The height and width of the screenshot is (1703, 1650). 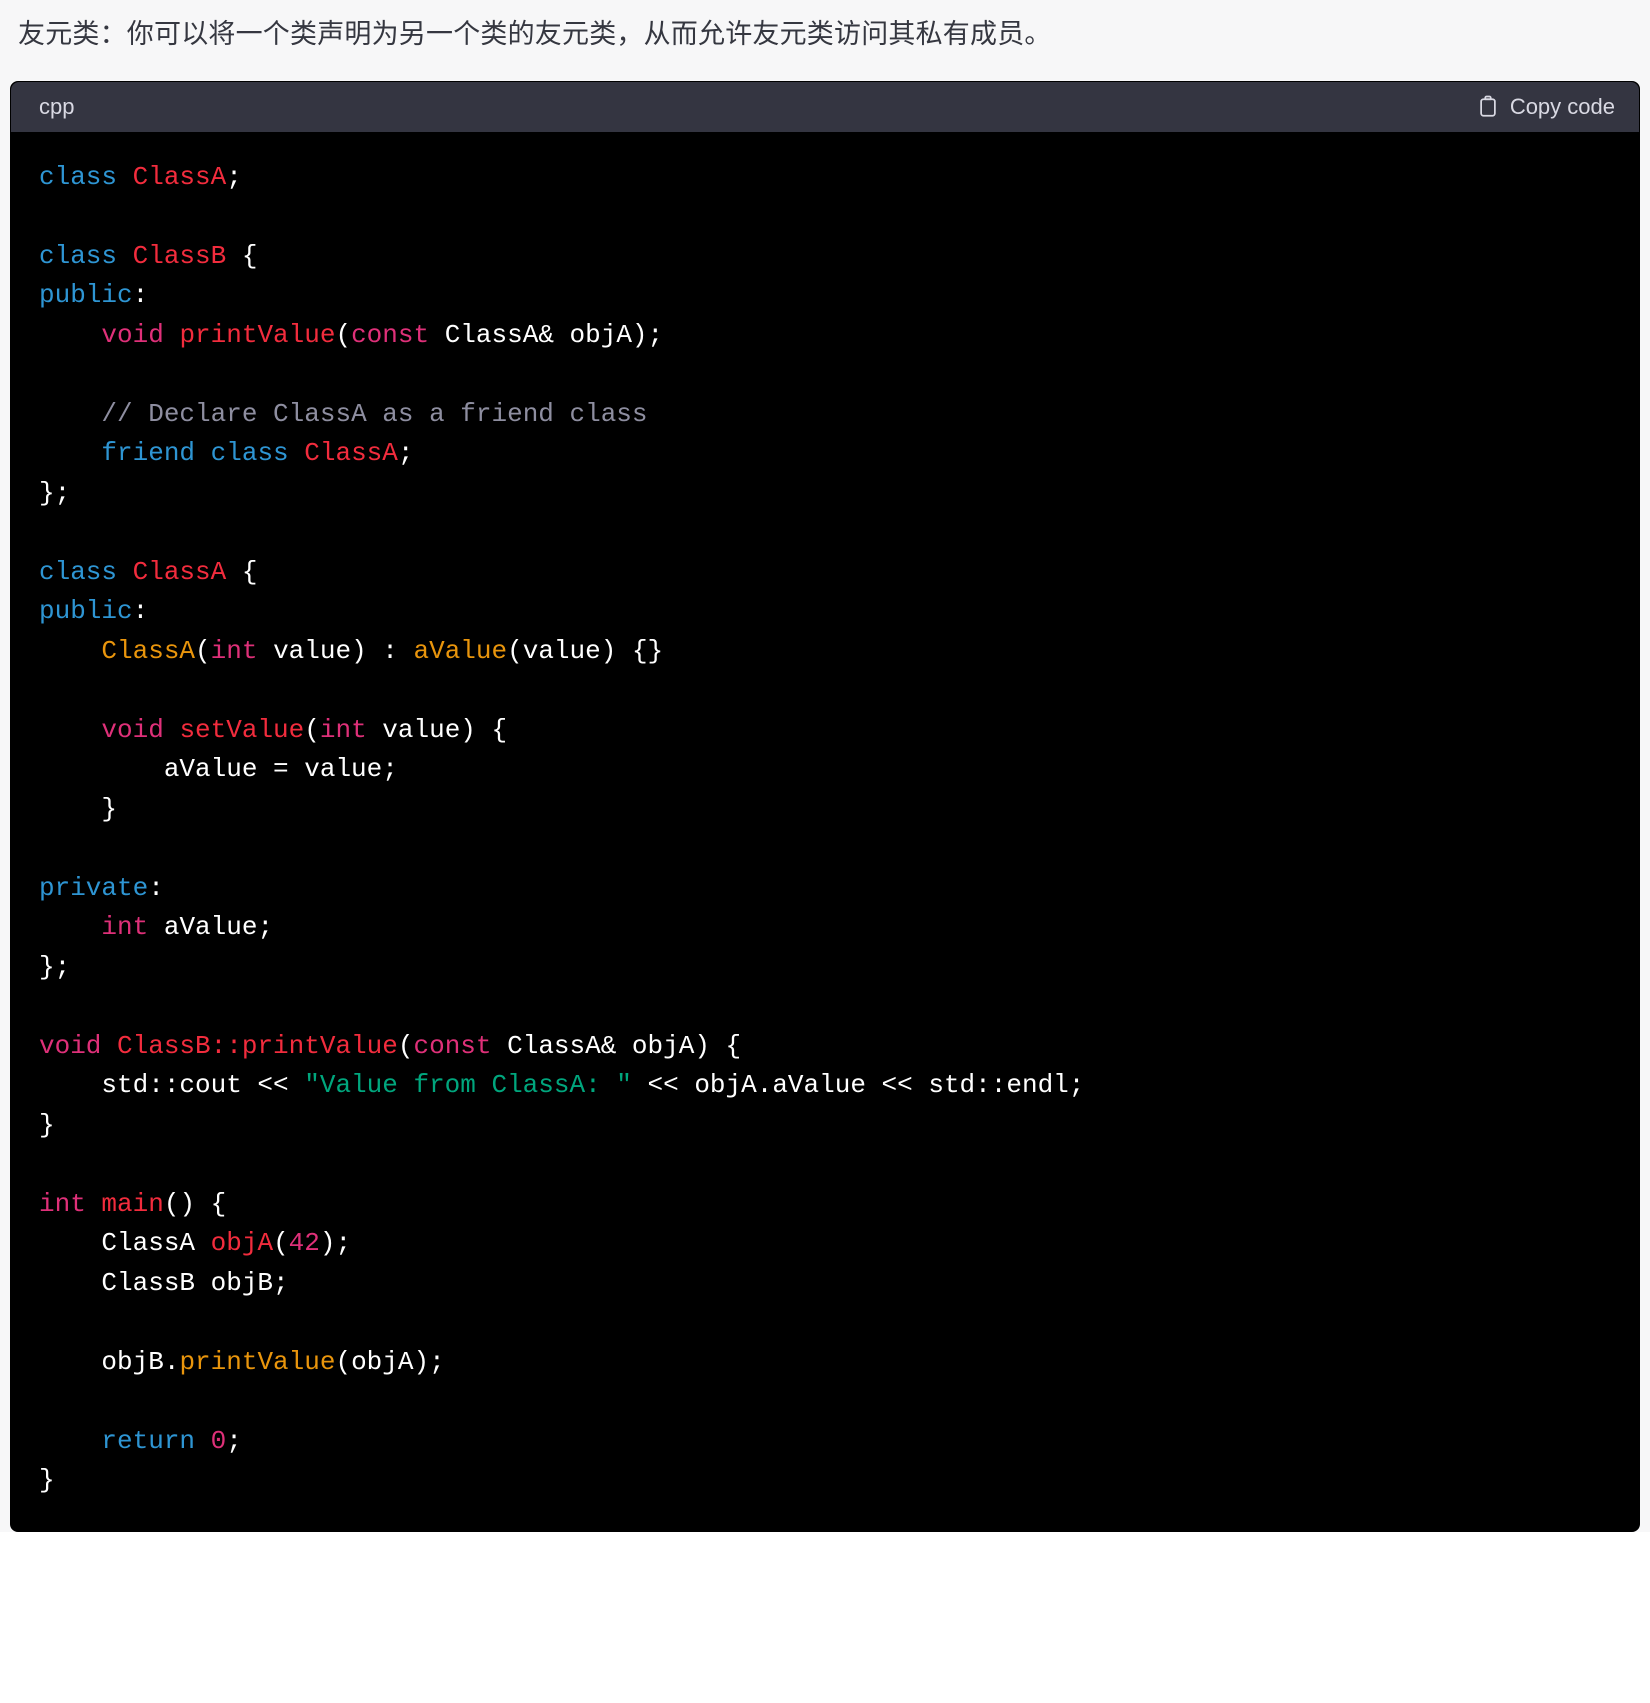 What do you see at coordinates (218, 1440) in the screenshot?
I see `code-token: 0` at bounding box center [218, 1440].